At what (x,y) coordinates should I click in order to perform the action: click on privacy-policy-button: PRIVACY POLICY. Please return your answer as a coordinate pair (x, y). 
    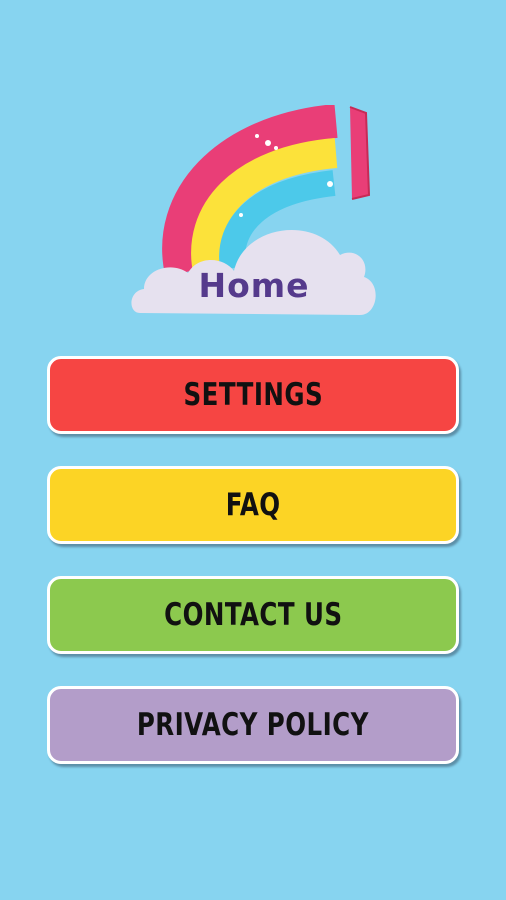
    Looking at the image, I should click on (253, 725).